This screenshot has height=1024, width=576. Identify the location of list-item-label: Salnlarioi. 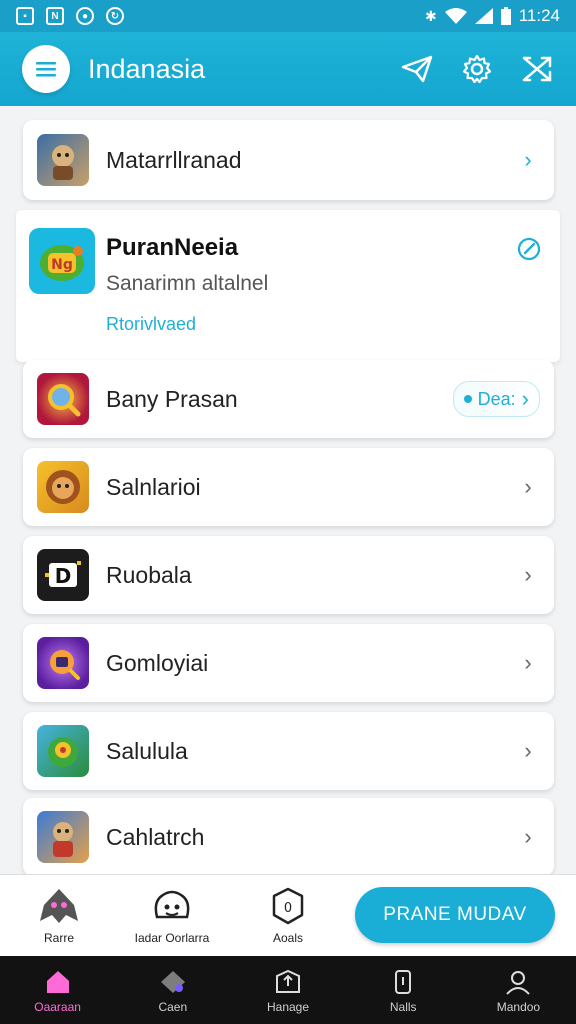
(153, 486).